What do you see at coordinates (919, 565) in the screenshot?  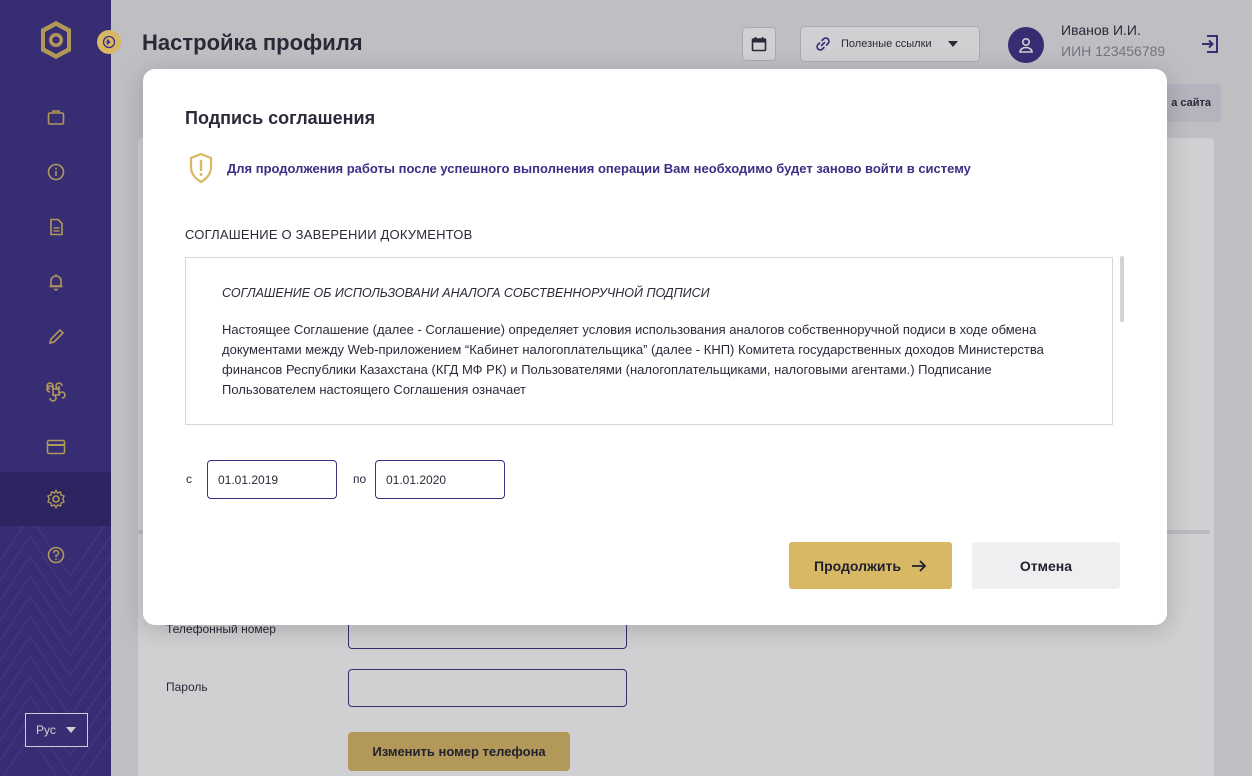 I see `arrow-right-icon` at bounding box center [919, 565].